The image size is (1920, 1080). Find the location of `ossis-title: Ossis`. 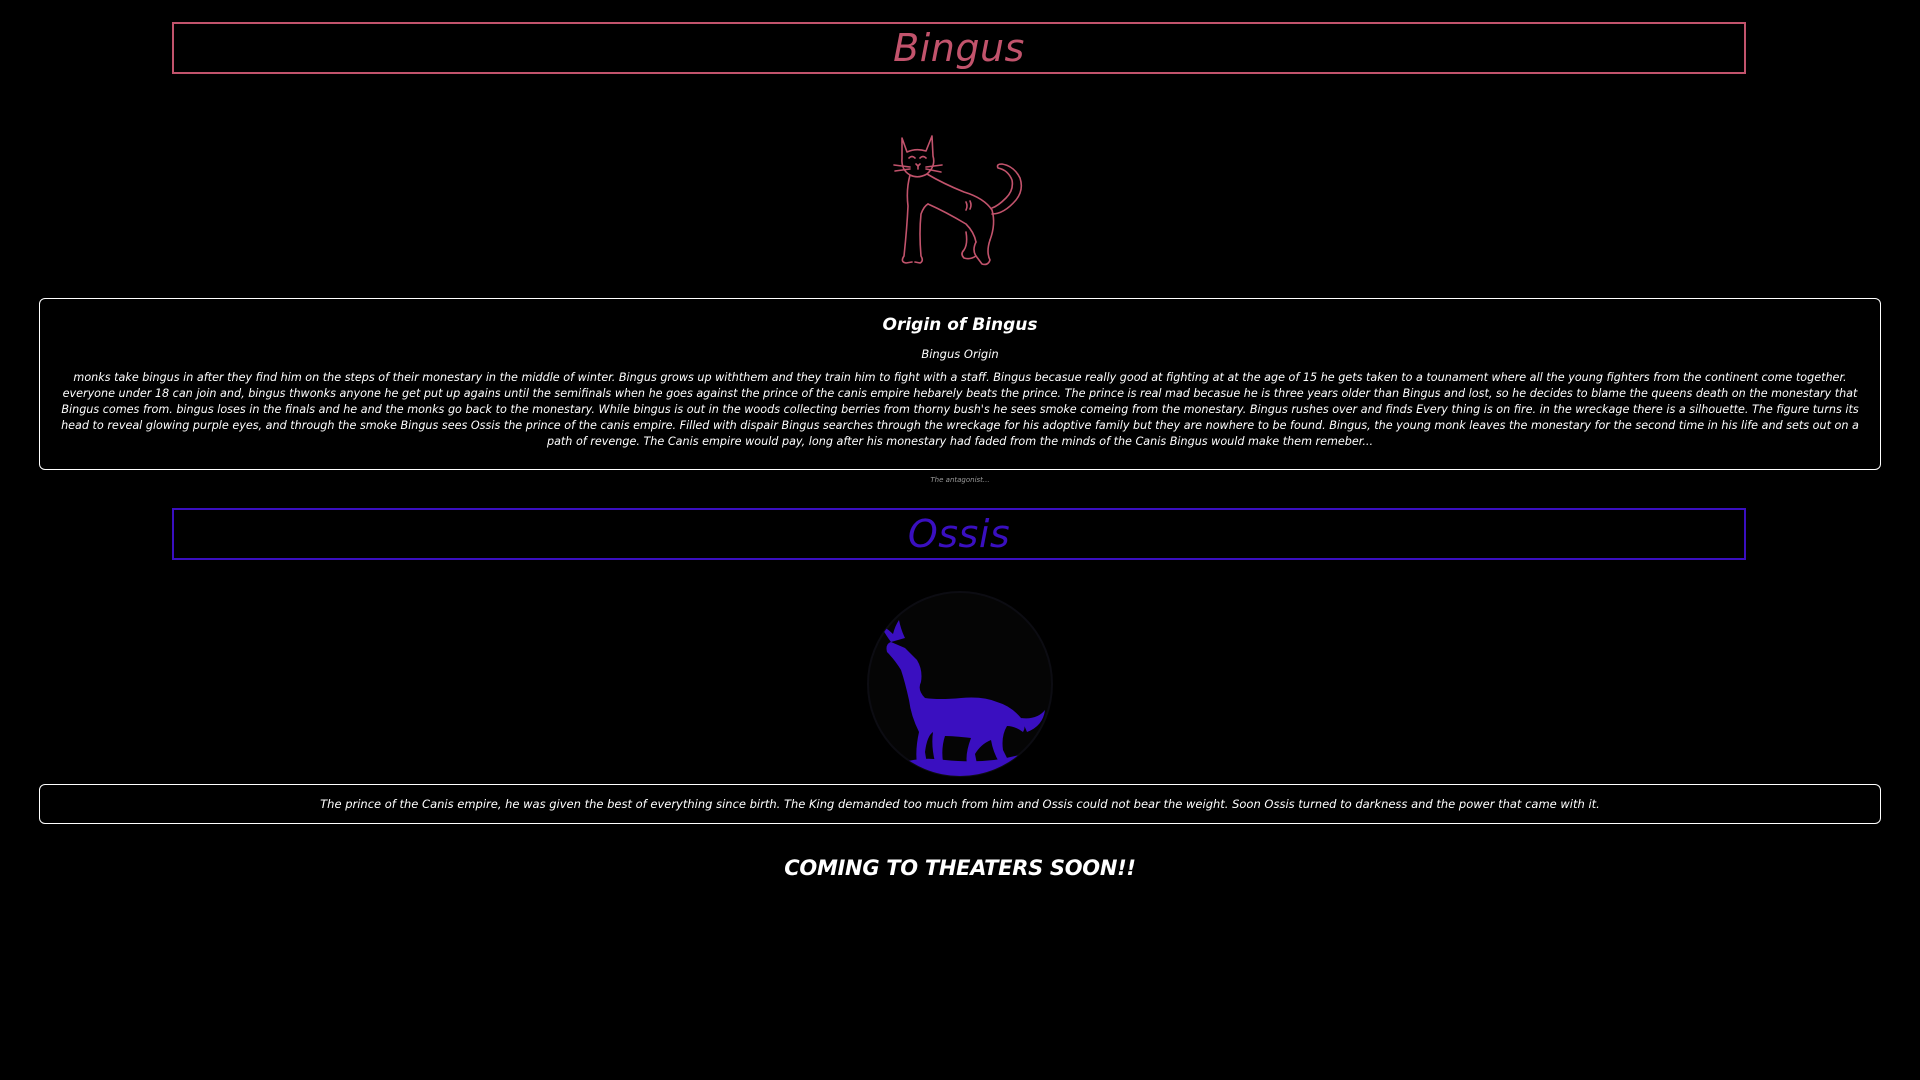

ossis-title: Ossis is located at coordinates (959, 534).